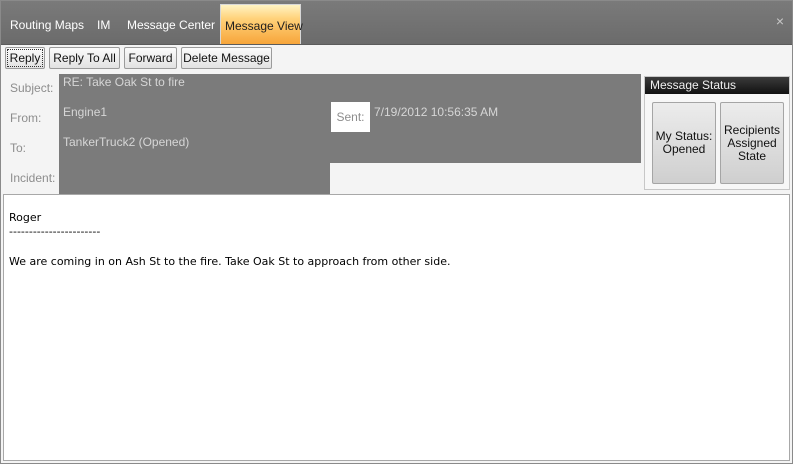  Describe the element at coordinates (126, 142) in the screenshot. I see `to-value: TankerTruck2 (Opened)` at that location.